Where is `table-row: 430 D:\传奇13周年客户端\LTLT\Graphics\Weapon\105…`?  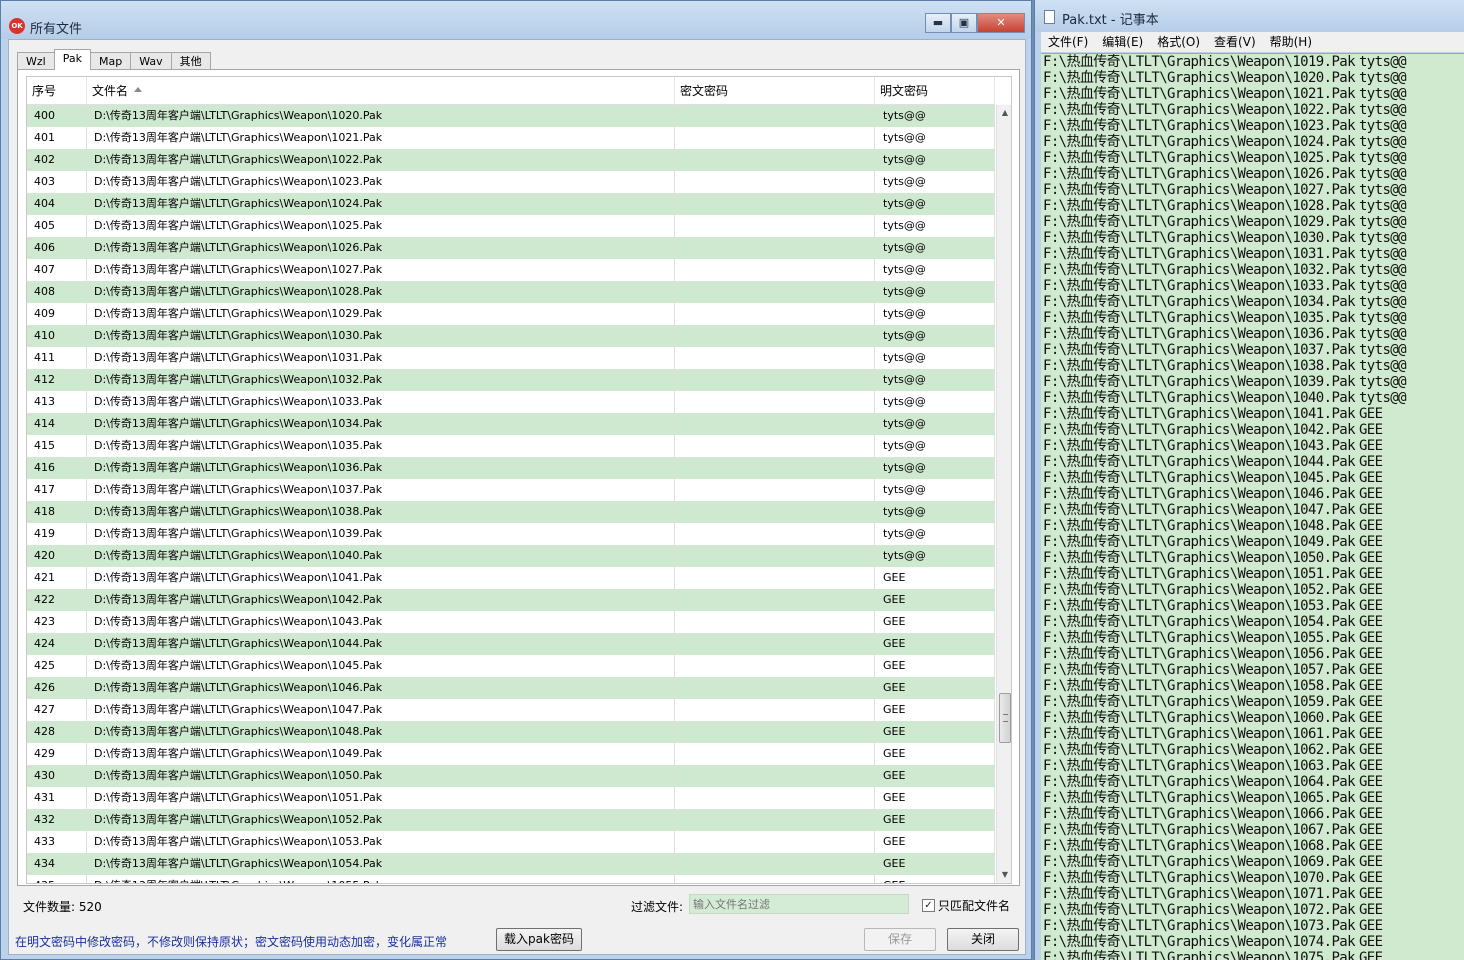 table-row: 430 D:\传奇13周年客户端\LTLT\Graphics\Weapon\105… is located at coordinates (511, 776).